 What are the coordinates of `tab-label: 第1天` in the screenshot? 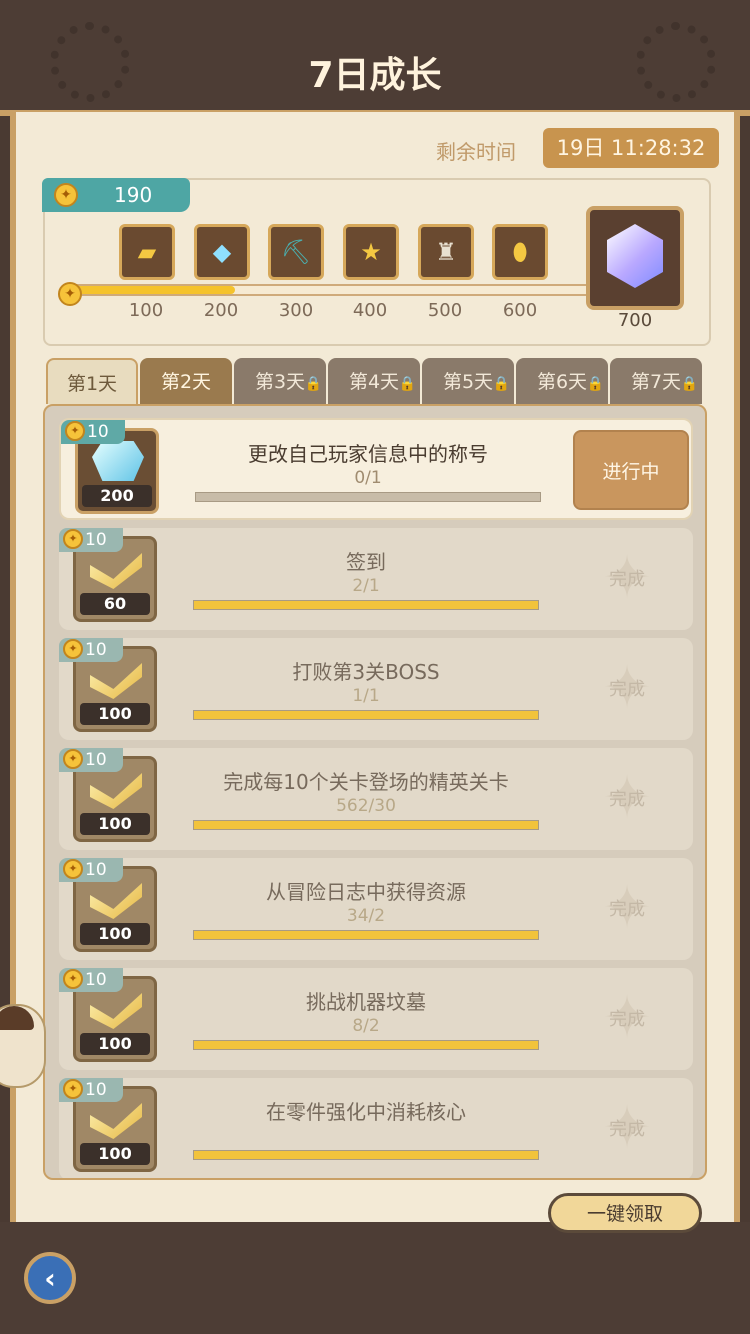 It's located at (92, 384).